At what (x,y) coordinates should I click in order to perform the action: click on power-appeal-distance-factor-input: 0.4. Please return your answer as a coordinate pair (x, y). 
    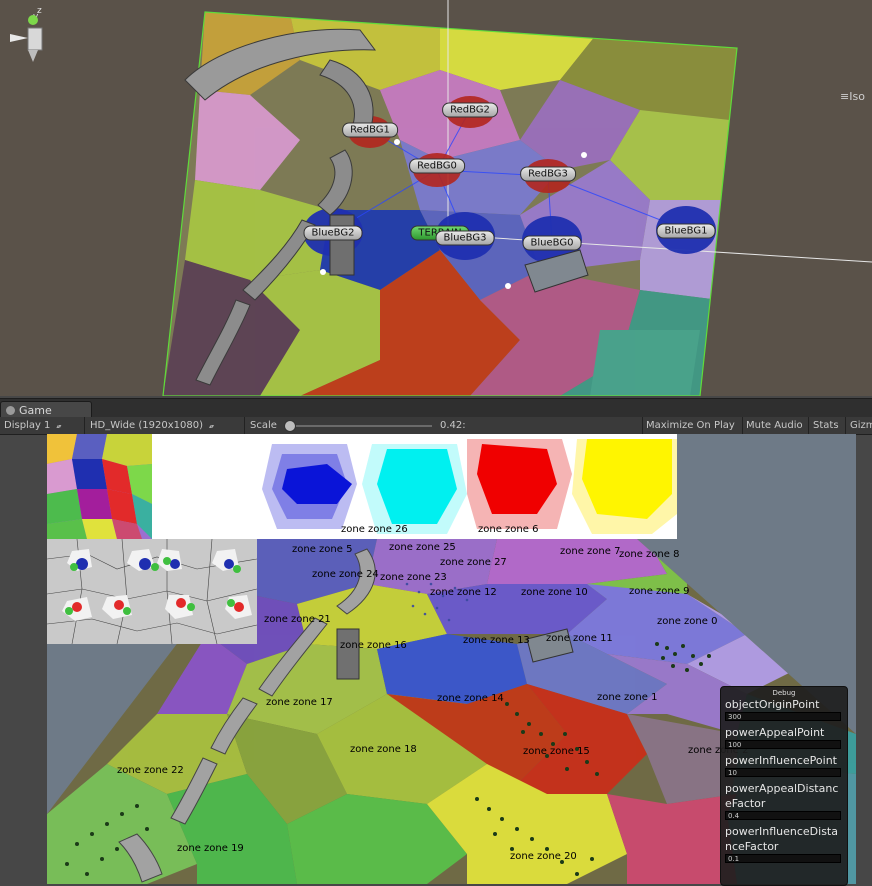
    Looking at the image, I should click on (783, 815).